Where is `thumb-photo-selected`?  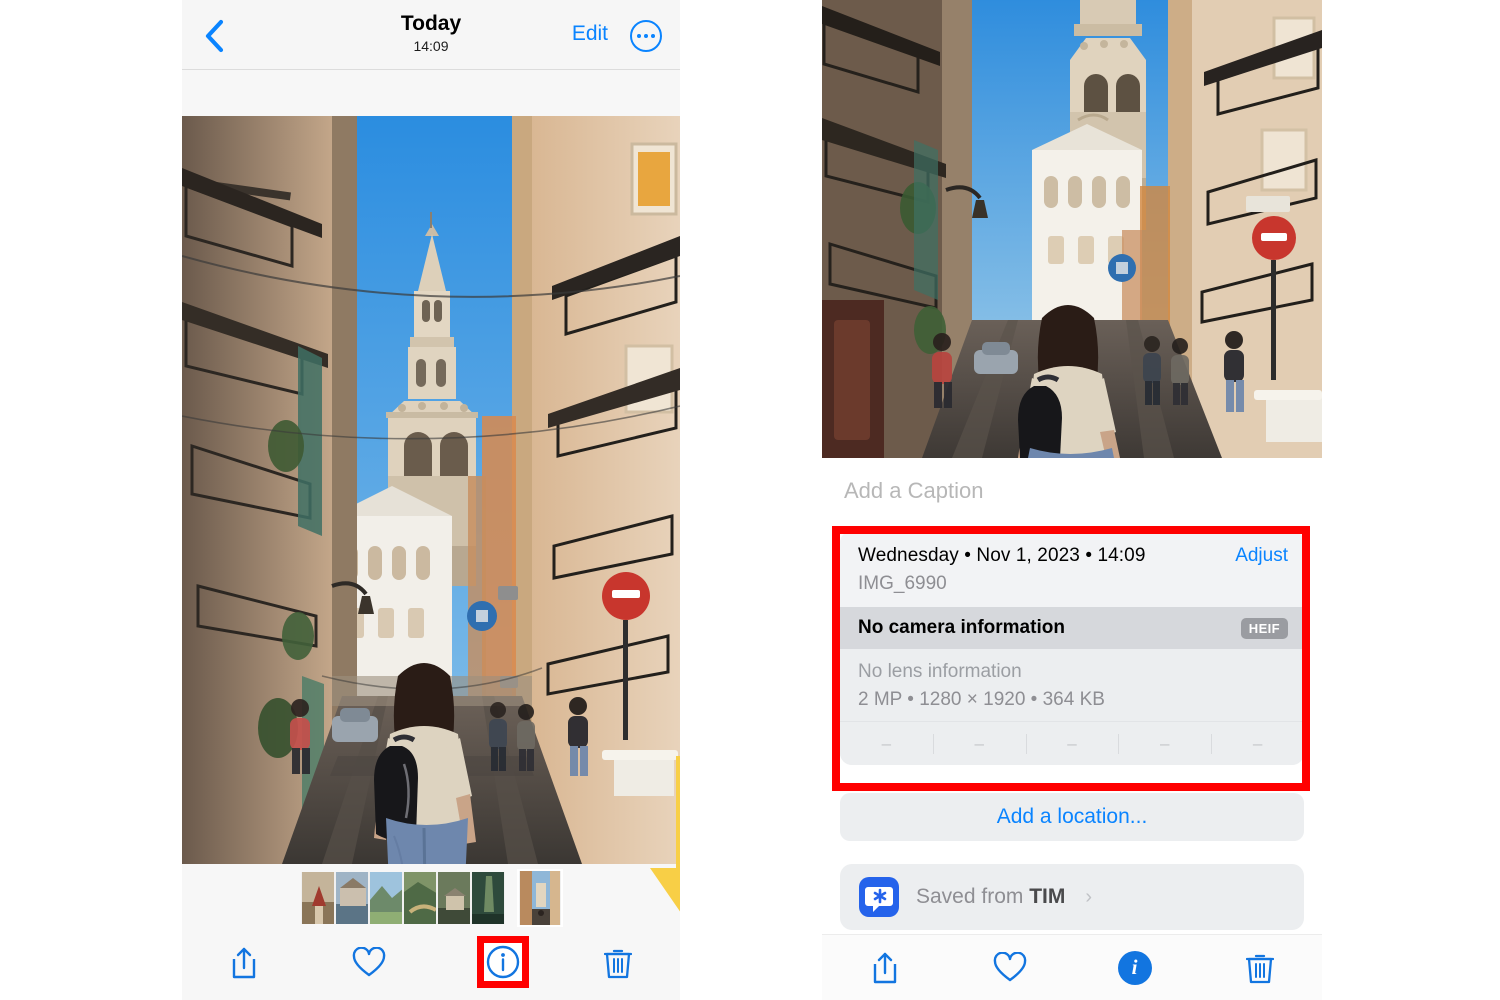 thumb-photo-selected is located at coordinates (540, 898).